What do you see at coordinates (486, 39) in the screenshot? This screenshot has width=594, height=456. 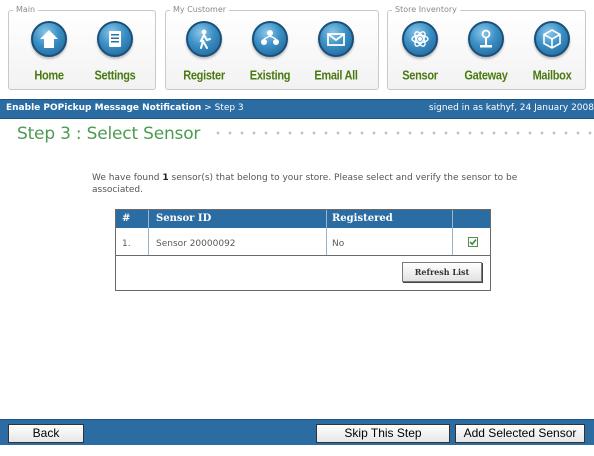 I see `gateway-icon` at bounding box center [486, 39].